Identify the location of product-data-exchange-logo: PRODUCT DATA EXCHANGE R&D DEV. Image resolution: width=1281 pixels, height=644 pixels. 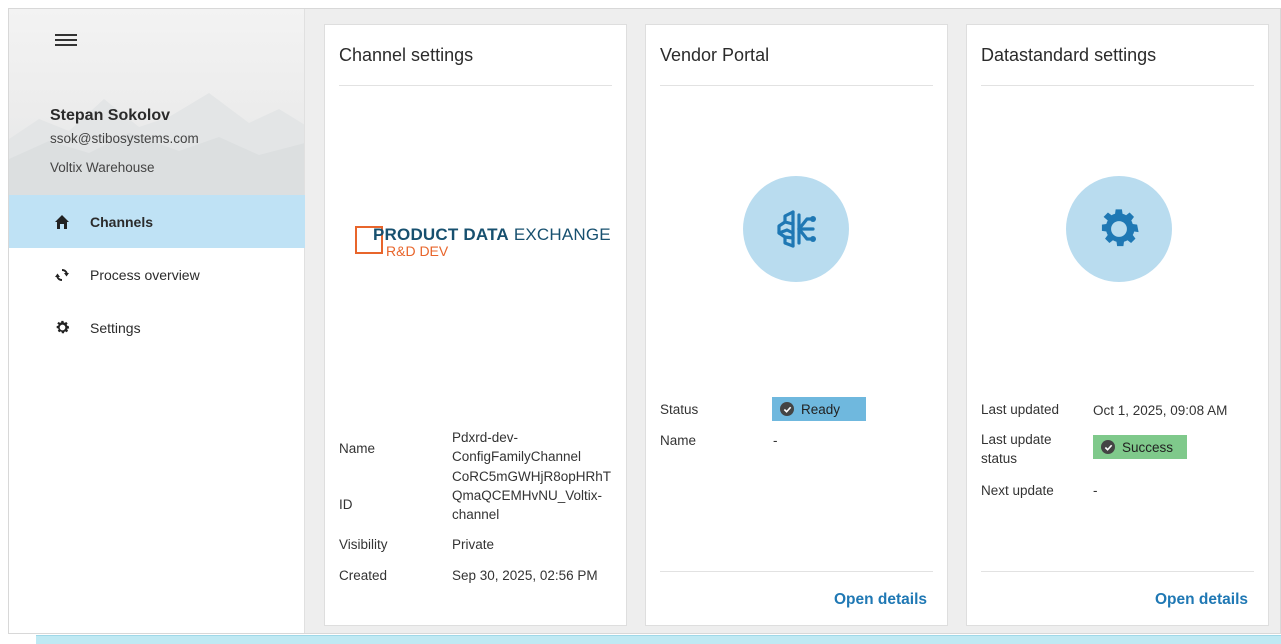
(483, 241).